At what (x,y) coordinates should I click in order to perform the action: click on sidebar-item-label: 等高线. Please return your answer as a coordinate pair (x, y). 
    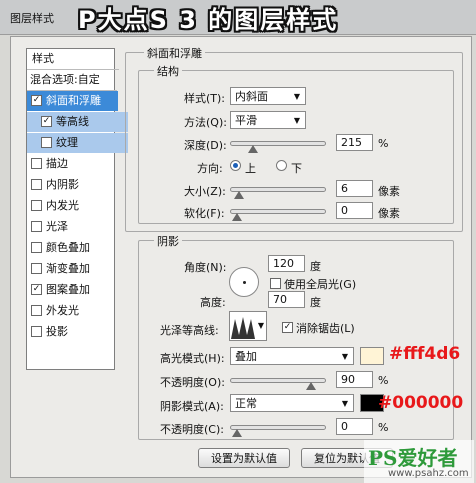
    Looking at the image, I should click on (72, 121).